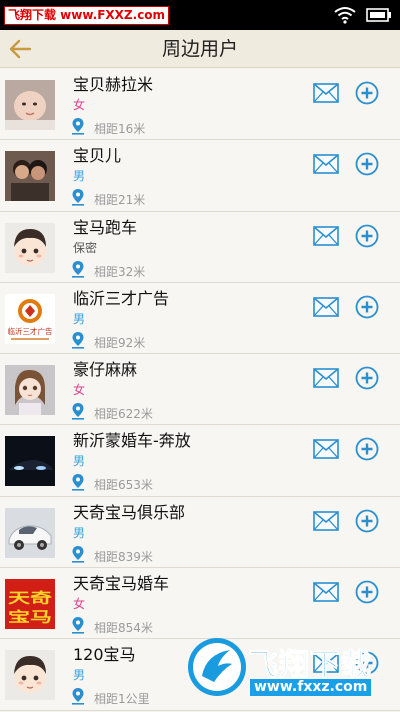 Image resolution: width=400 pixels, height=712 pixels. What do you see at coordinates (378, 15) in the screenshot?
I see `battery-icon` at bounding box center [378, 15].